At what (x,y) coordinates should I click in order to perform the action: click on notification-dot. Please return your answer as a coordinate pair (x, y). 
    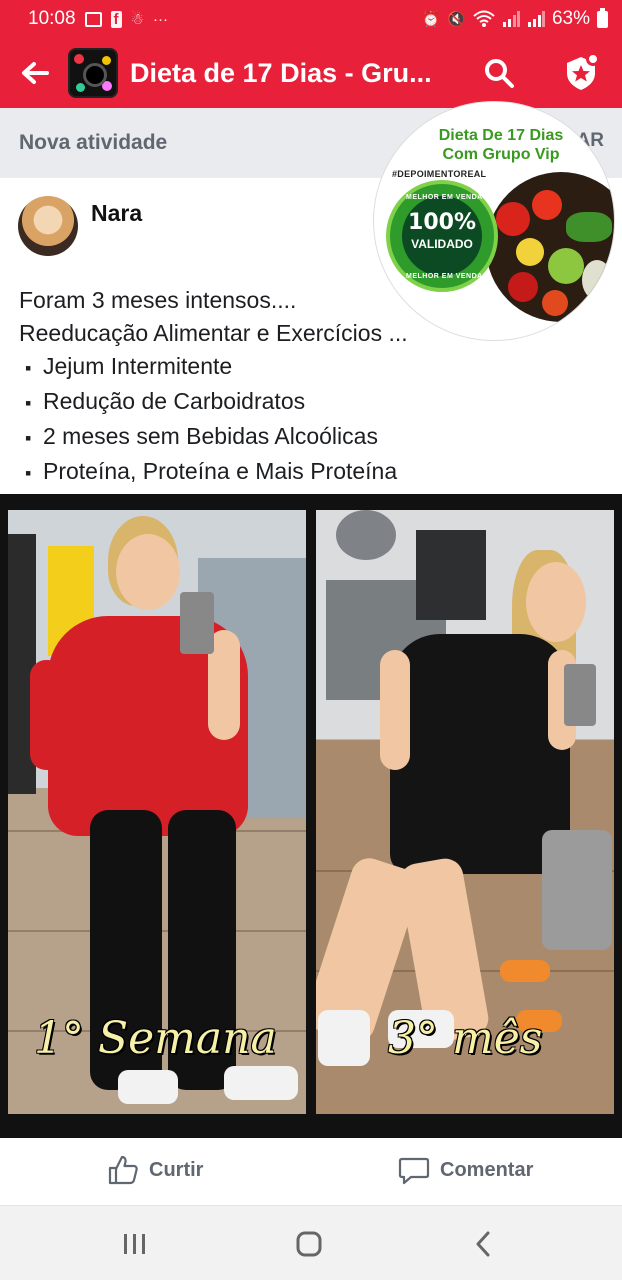
    Looking at the image, I should click on (593, 59).